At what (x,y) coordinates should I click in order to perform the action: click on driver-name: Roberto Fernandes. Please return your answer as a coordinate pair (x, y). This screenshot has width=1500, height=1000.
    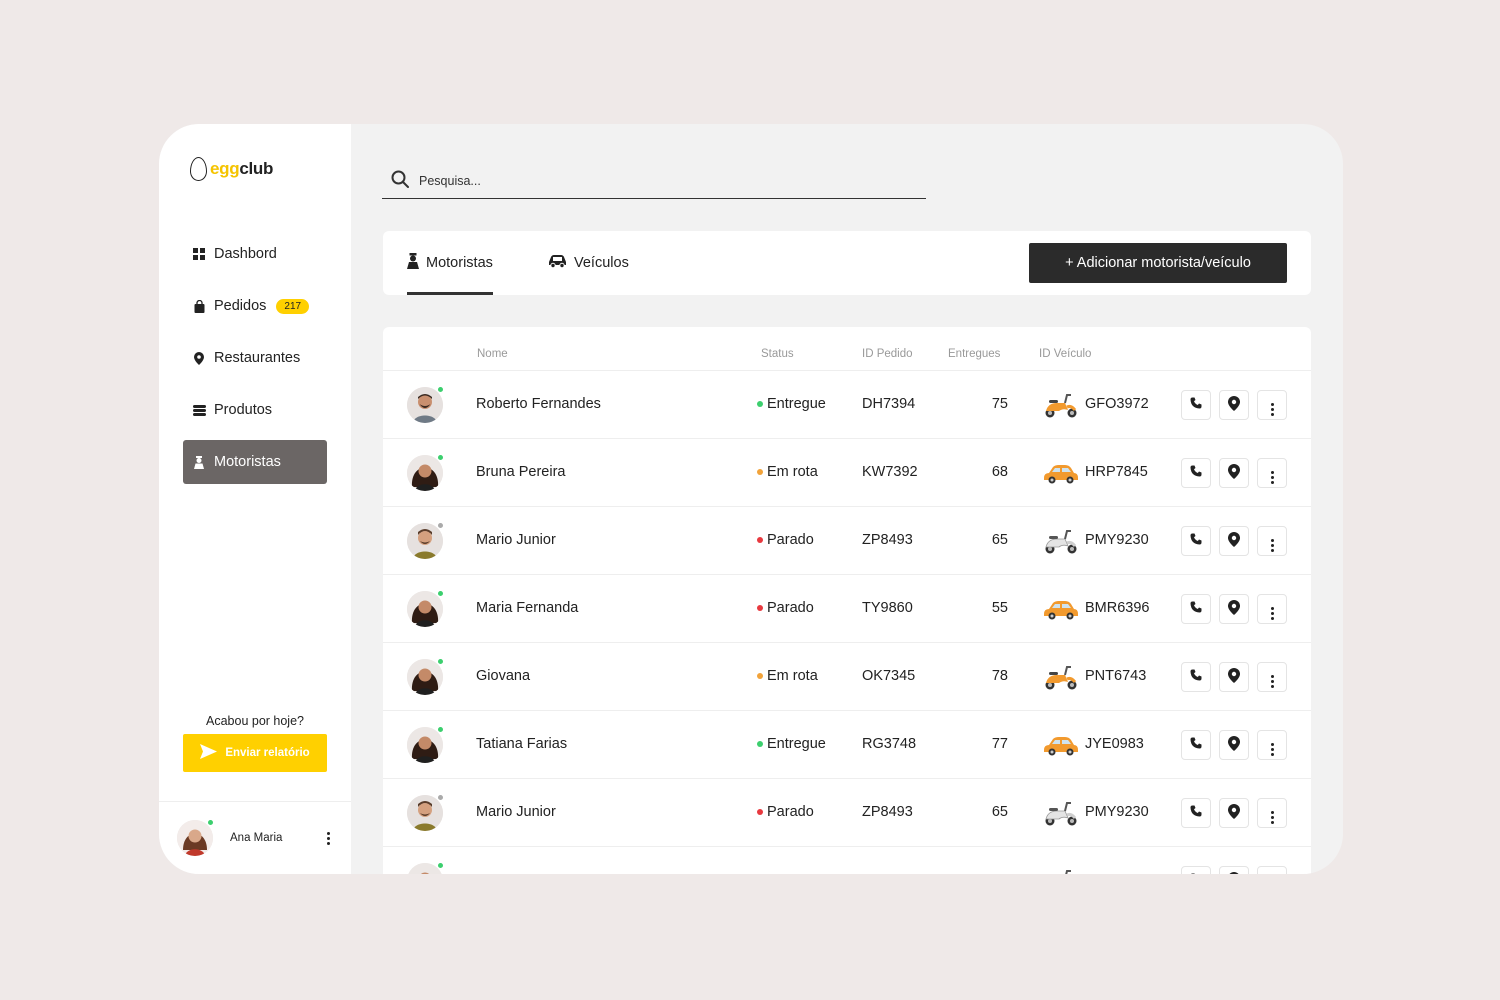
    Looking at the image, I should click on (538, 404).